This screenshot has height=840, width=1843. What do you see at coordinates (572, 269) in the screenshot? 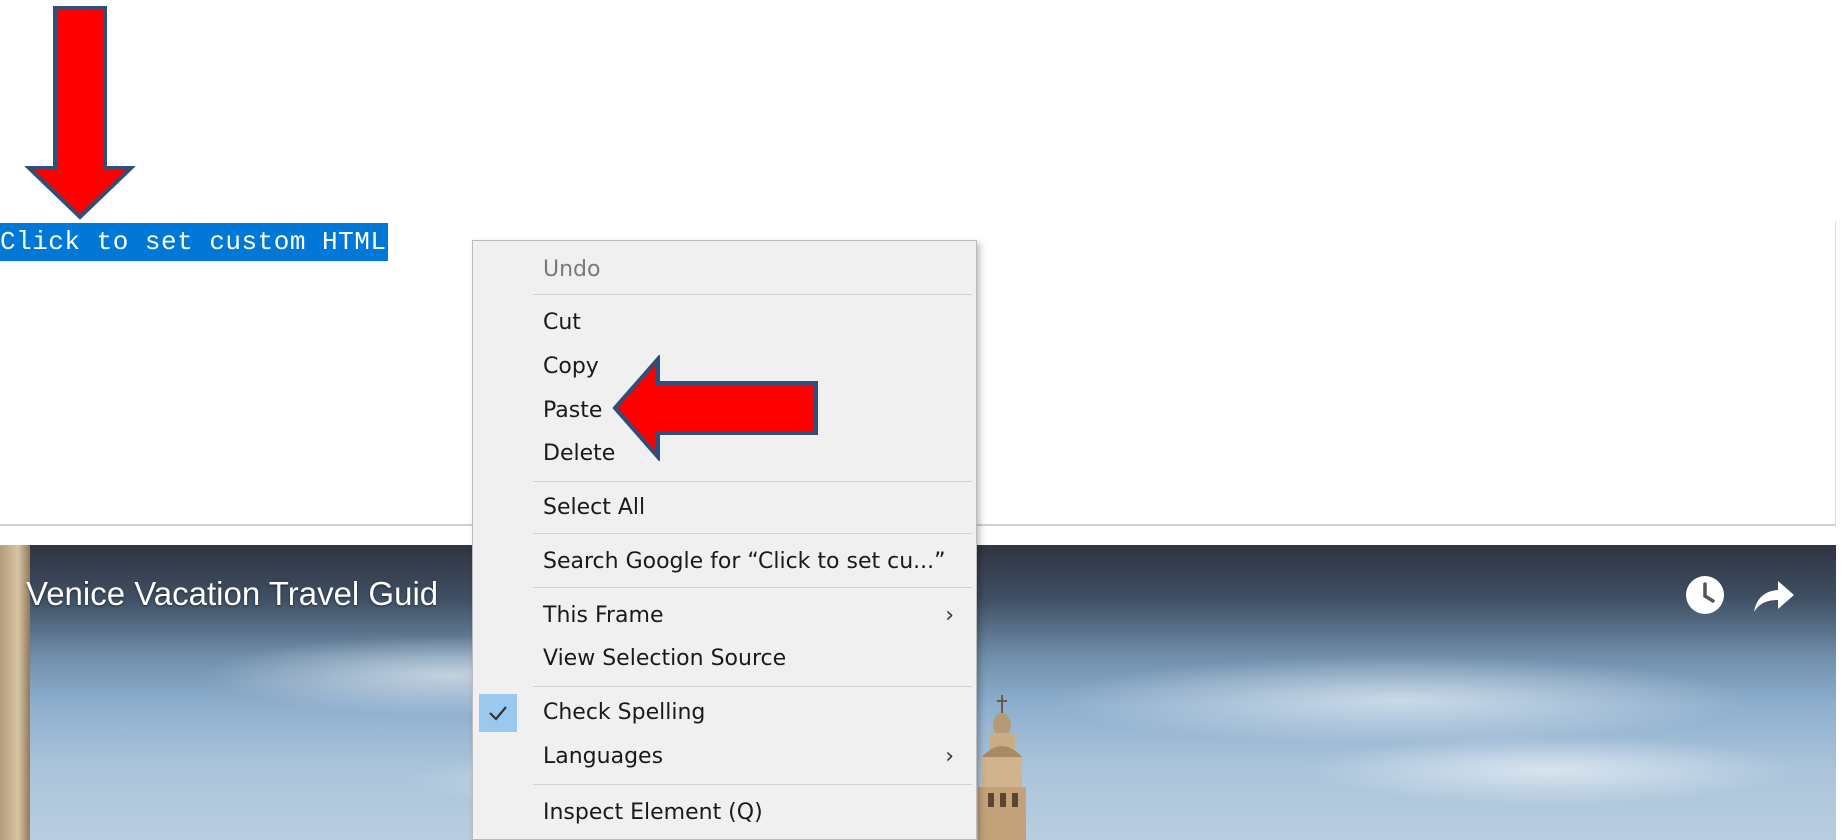
I see `menu-item-label: Undo` at bounding box center [572, 269].